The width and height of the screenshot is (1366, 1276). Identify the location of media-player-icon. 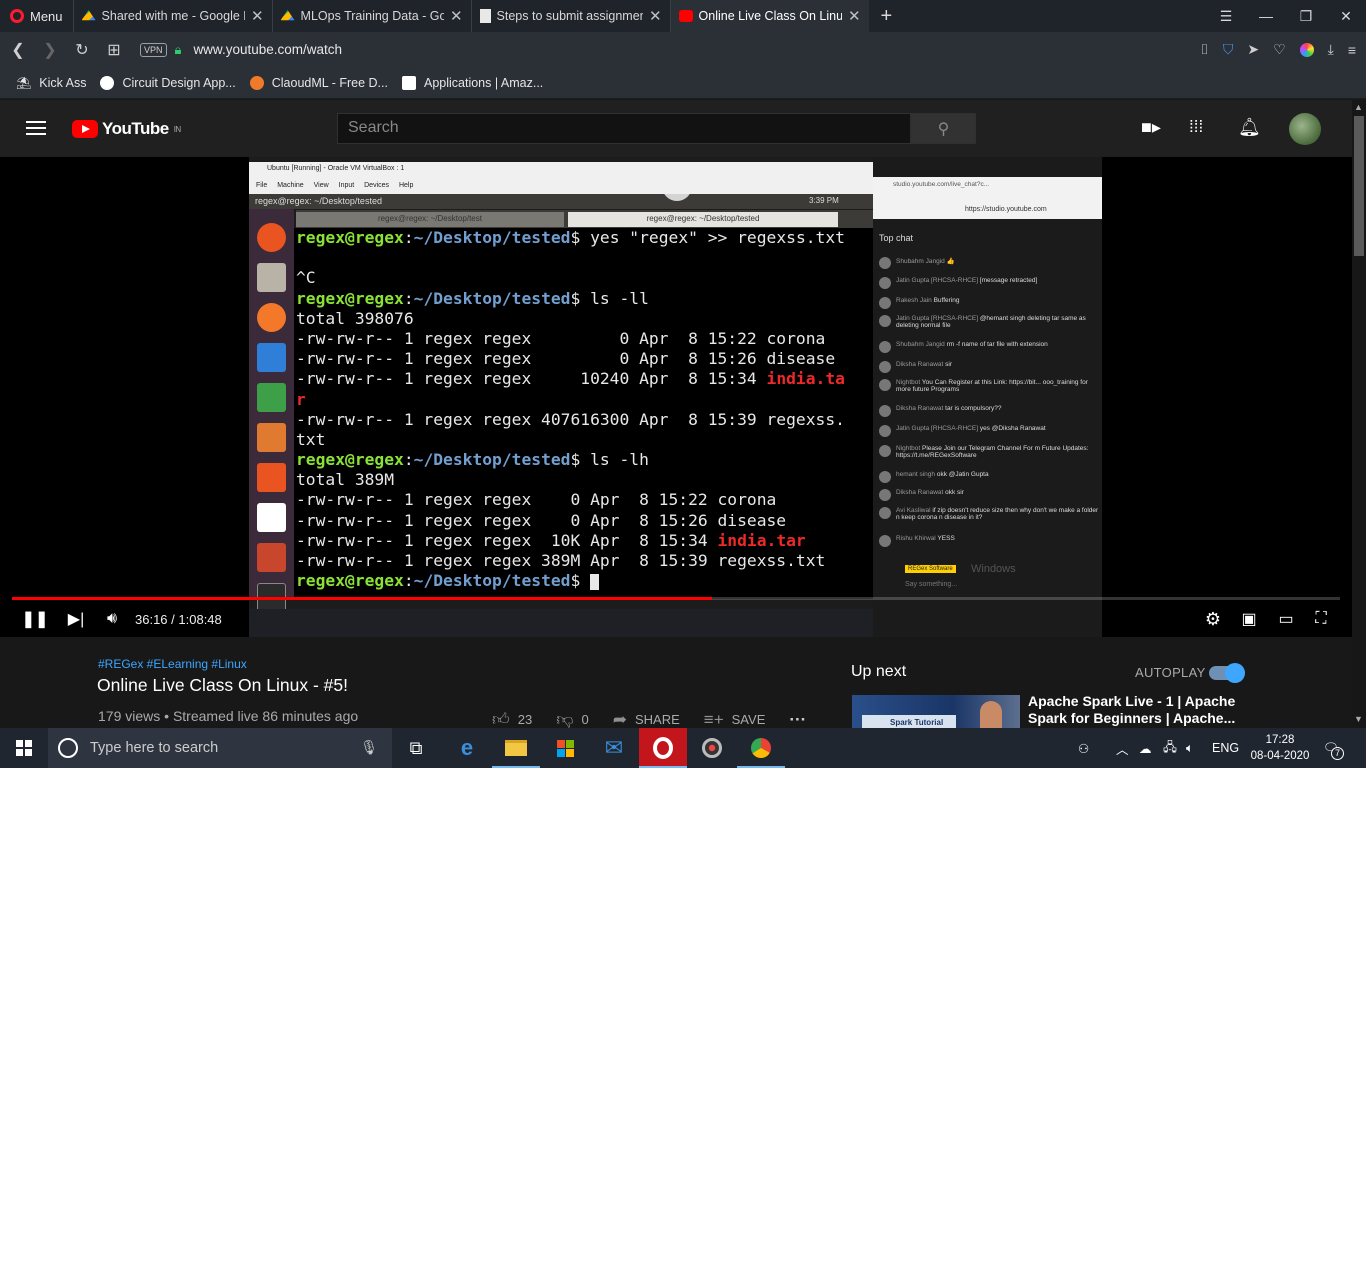
(712, 748).